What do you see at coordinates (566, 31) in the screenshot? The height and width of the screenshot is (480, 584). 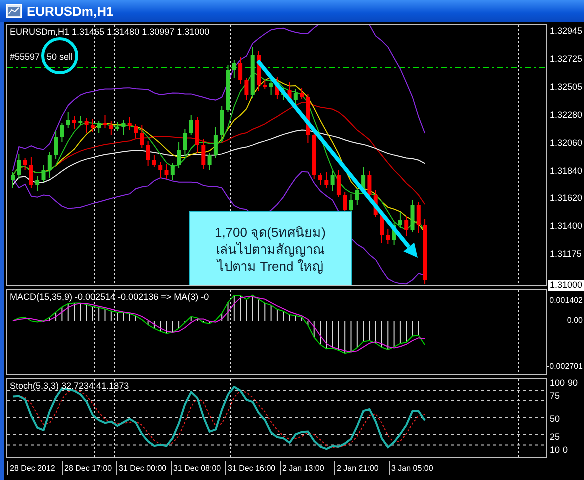 I see `price-label: 1.32945` at bounding box center [566, 31].